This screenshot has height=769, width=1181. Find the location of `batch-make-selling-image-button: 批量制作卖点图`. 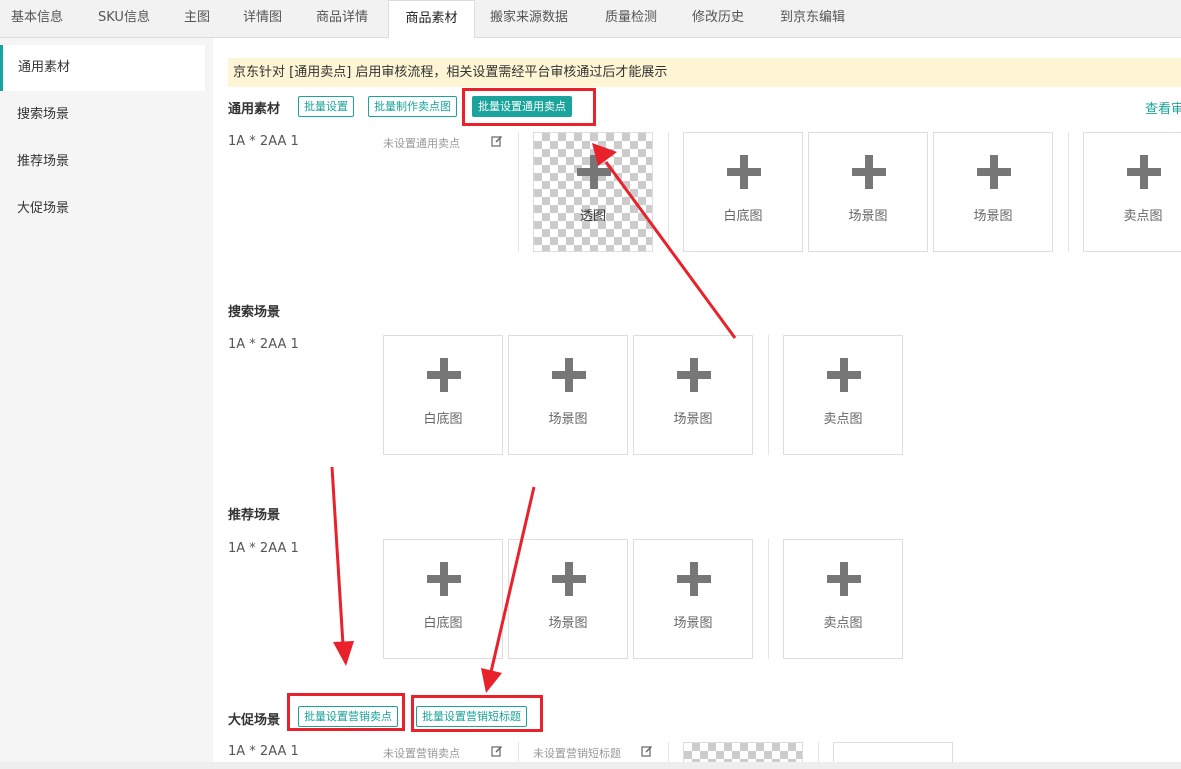

batch-make-selling-image-button: 批量制作卖点图 is located at coordinates (412, 106).